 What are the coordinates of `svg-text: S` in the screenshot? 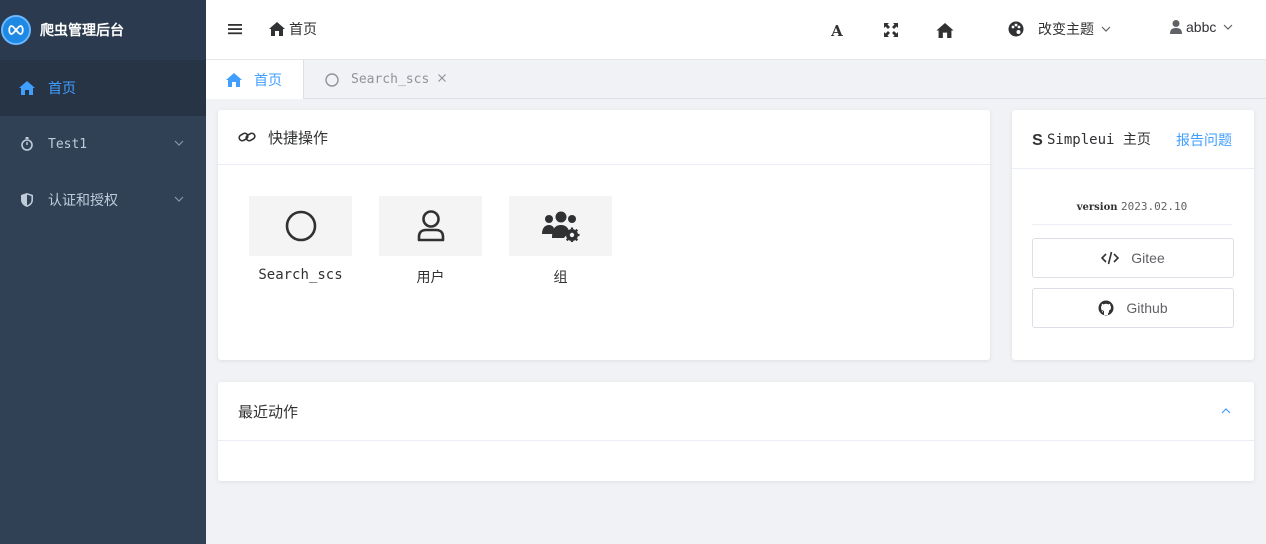 It's located at (1037, 139).